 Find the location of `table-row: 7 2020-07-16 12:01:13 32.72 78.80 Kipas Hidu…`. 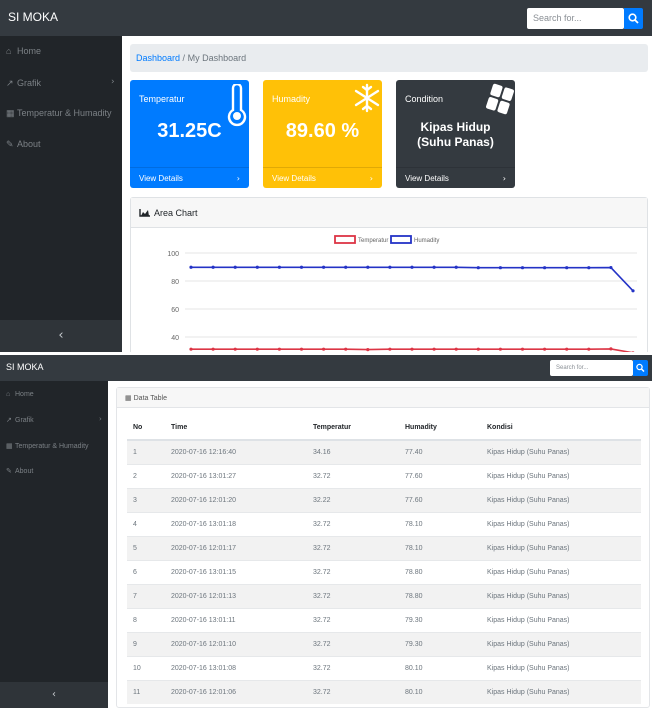

table-row: 7 2020-07-16 12:01:13 32.72 78.80 Kipas Hidu… is located at coordinates (384, 595).